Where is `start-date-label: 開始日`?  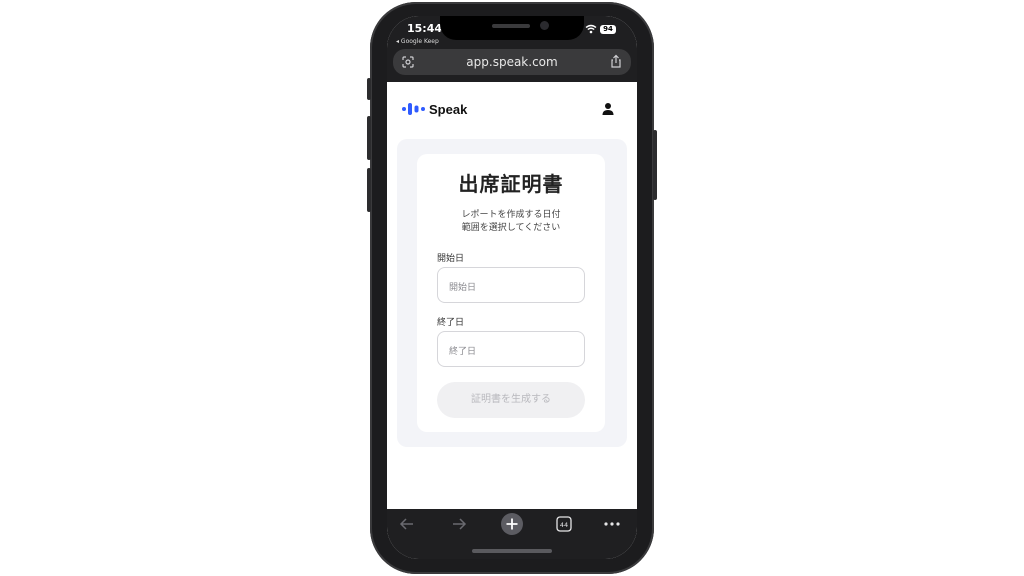 start-date-label: 開始日 is located at coordinates (451, 259).